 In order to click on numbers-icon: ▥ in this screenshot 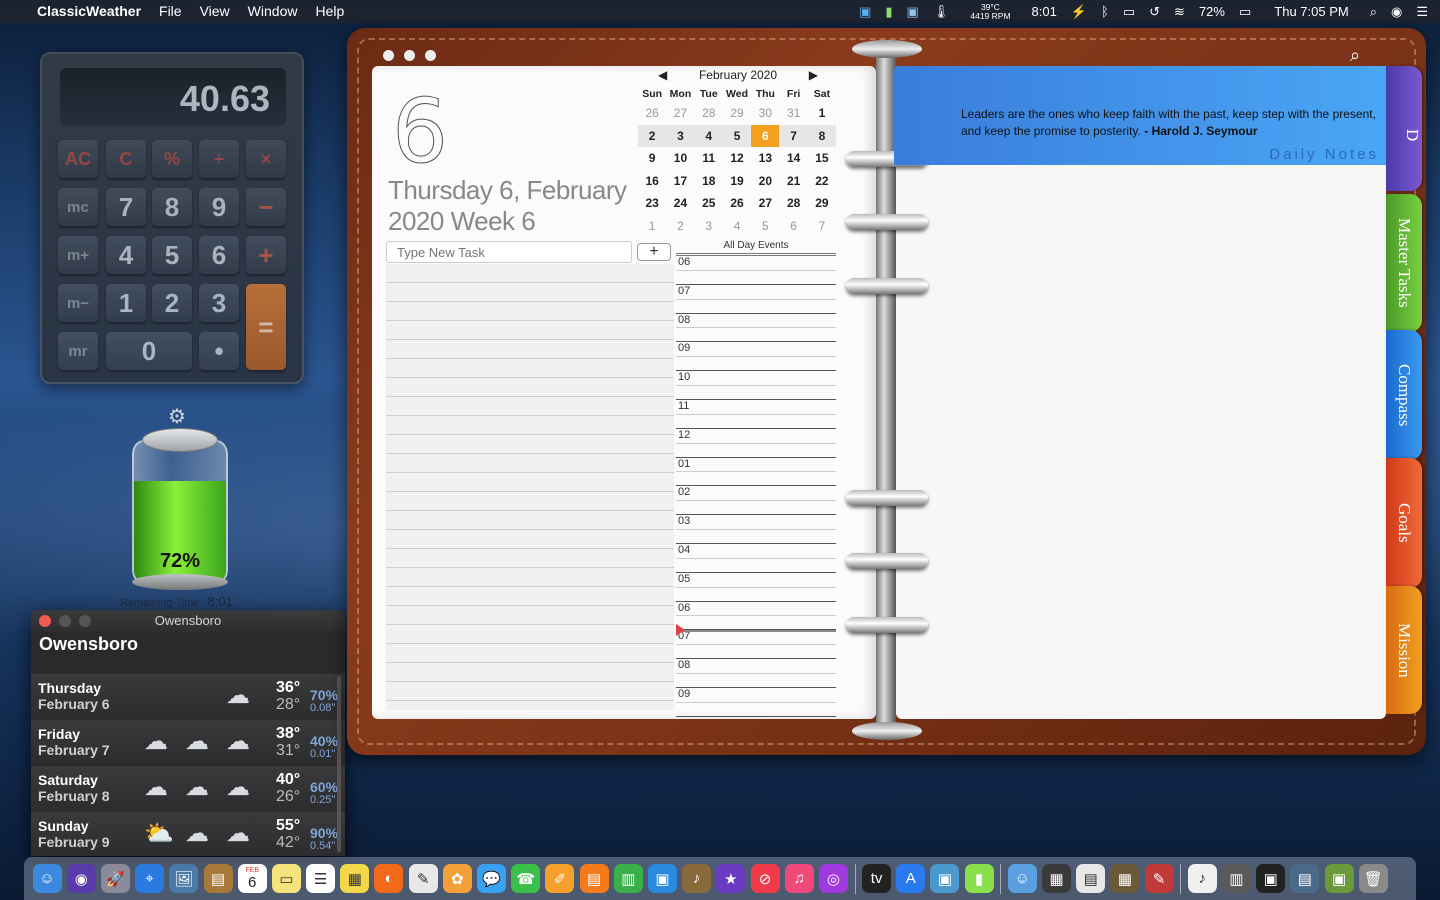, I will do `click(628, 878)`.